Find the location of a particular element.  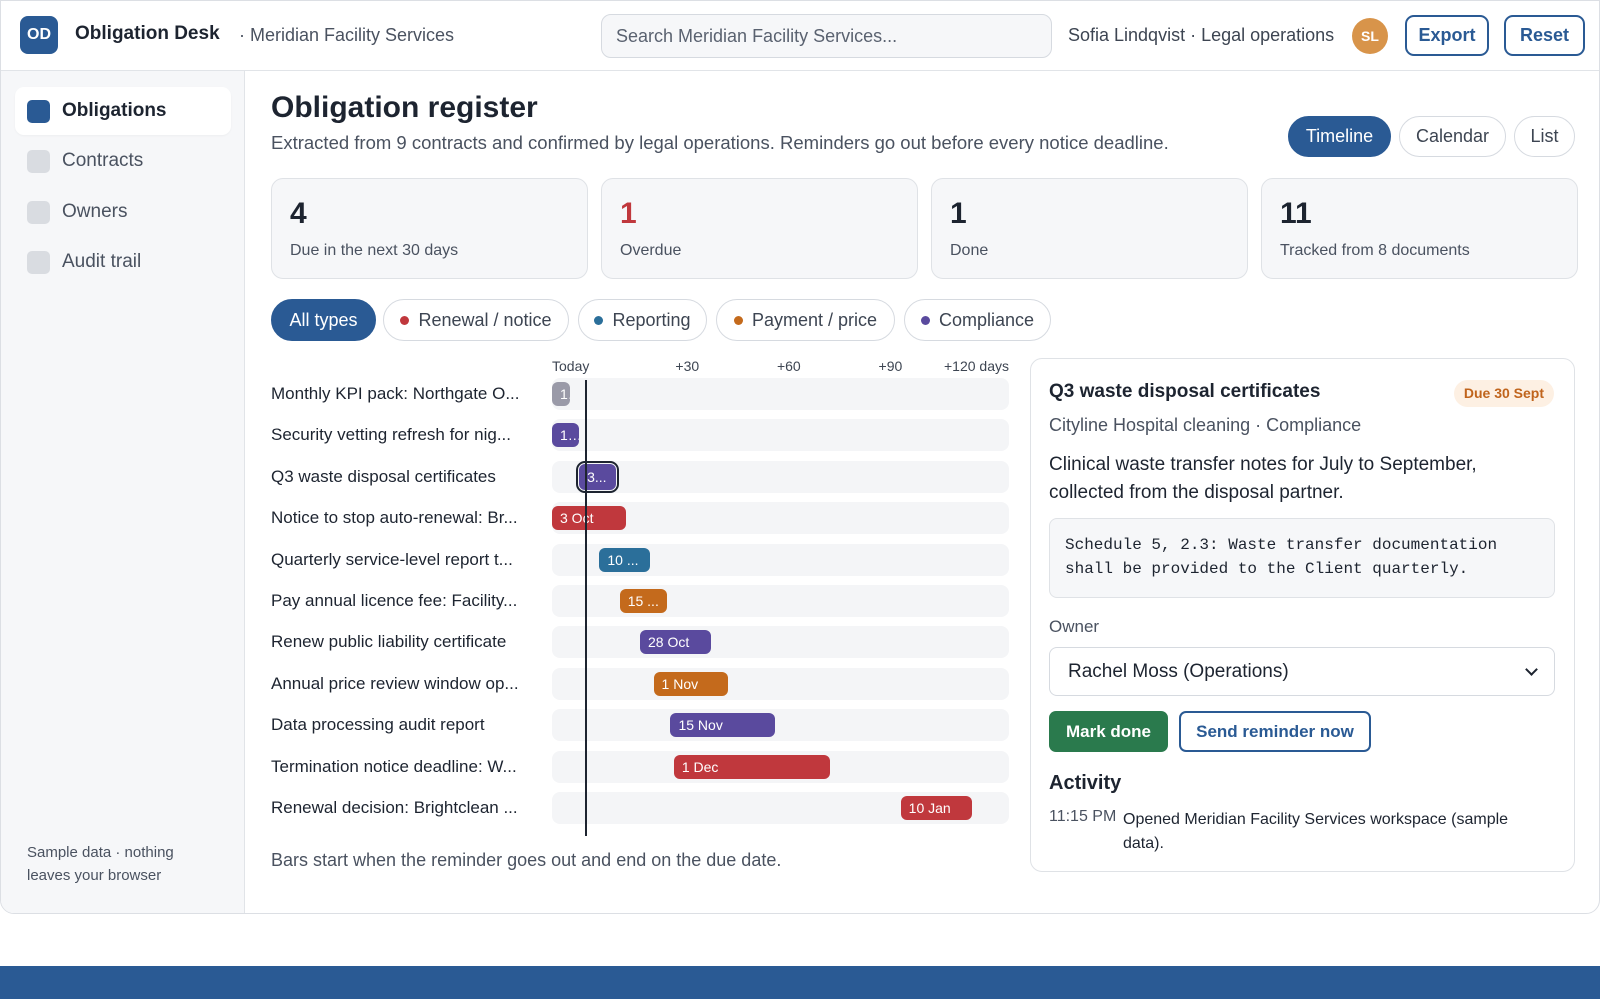

filter-compliance: Compliance is located at coordinates (977, 320).